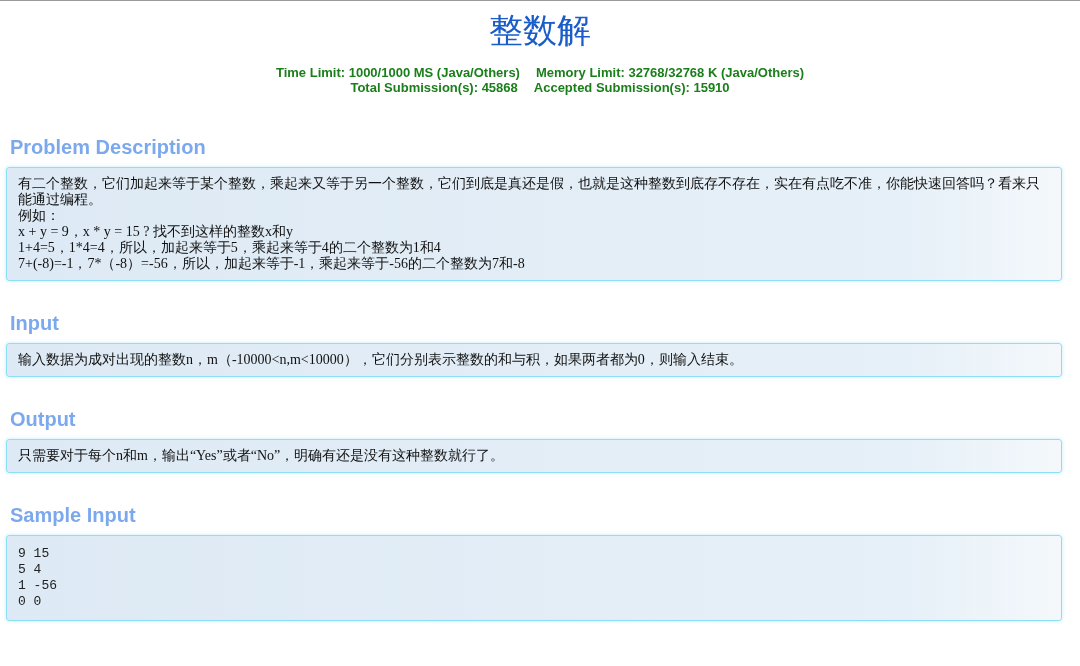 The image size is (1080, 666). I want to click on description-line: 有二个整数，它们加起来等于某个整数，乘起来又等于另一个整数，它们到底是真还是假，也就是这种整数到底存不存在，实在有点吃不准，你能快速回答吗？看来只能通过编程。, so click(529, 192).